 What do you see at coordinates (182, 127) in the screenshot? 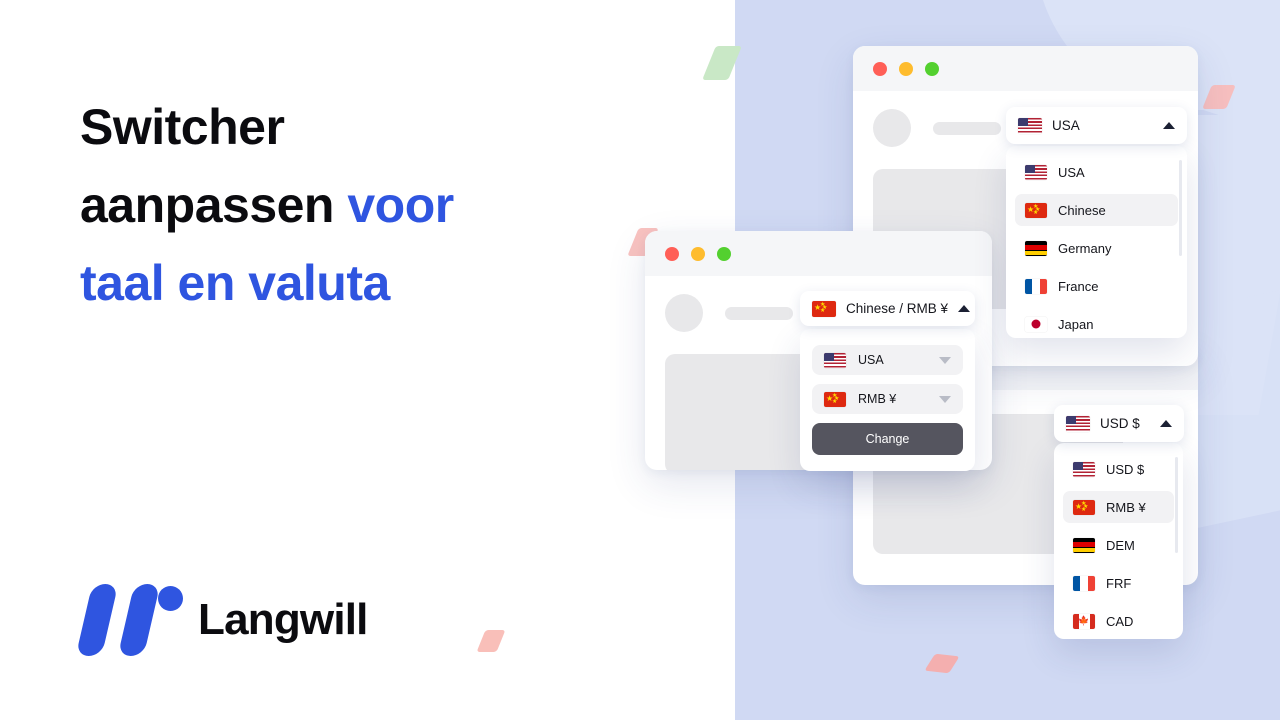
I see `headline-line-1: Switcher` at bounding box center [182, 127].